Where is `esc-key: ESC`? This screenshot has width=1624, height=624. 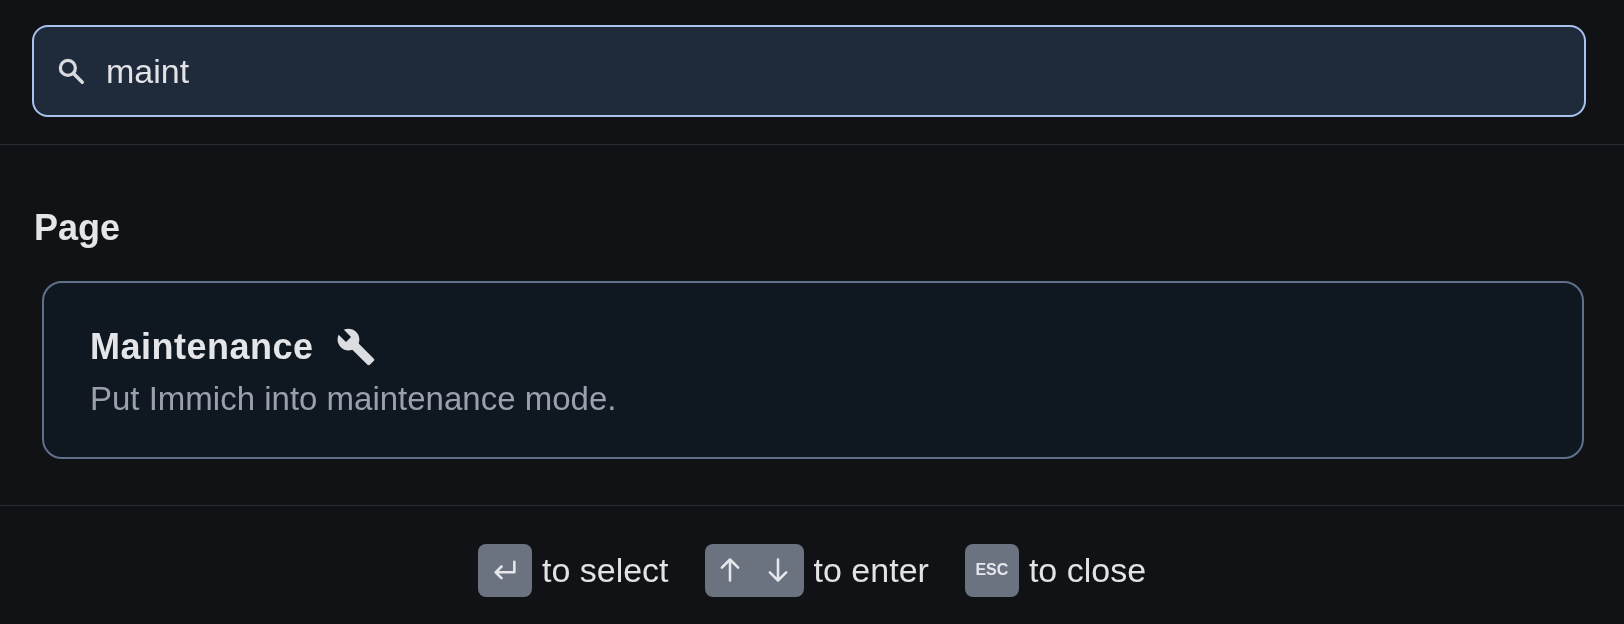 esc-key: ESC is located at coordinates (991, 570).